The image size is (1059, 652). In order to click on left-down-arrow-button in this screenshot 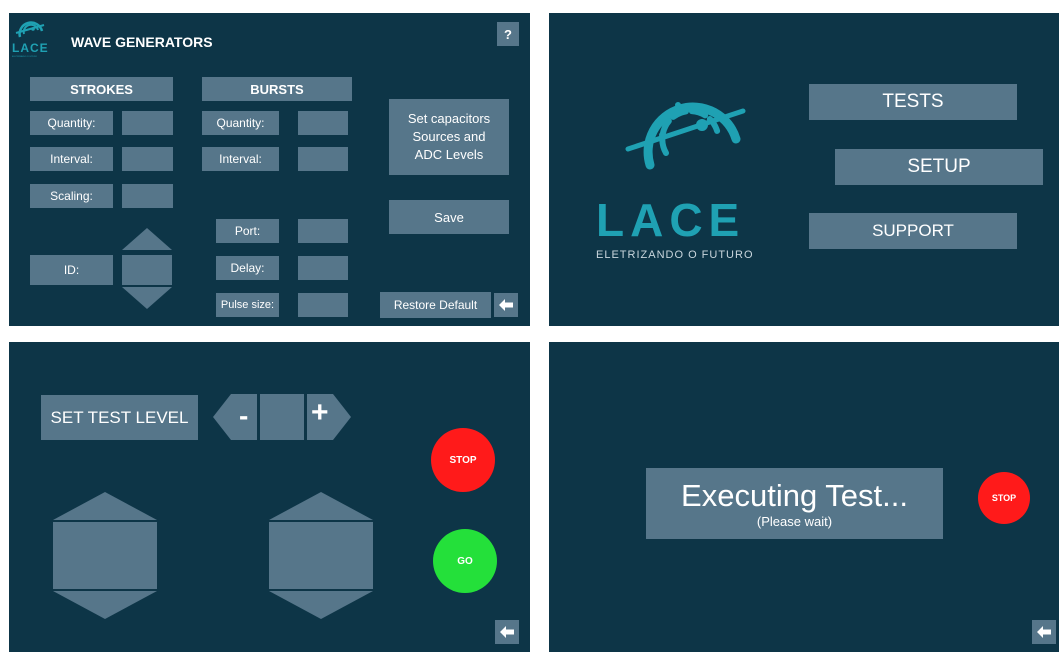, I will do `click(105, 605)`.